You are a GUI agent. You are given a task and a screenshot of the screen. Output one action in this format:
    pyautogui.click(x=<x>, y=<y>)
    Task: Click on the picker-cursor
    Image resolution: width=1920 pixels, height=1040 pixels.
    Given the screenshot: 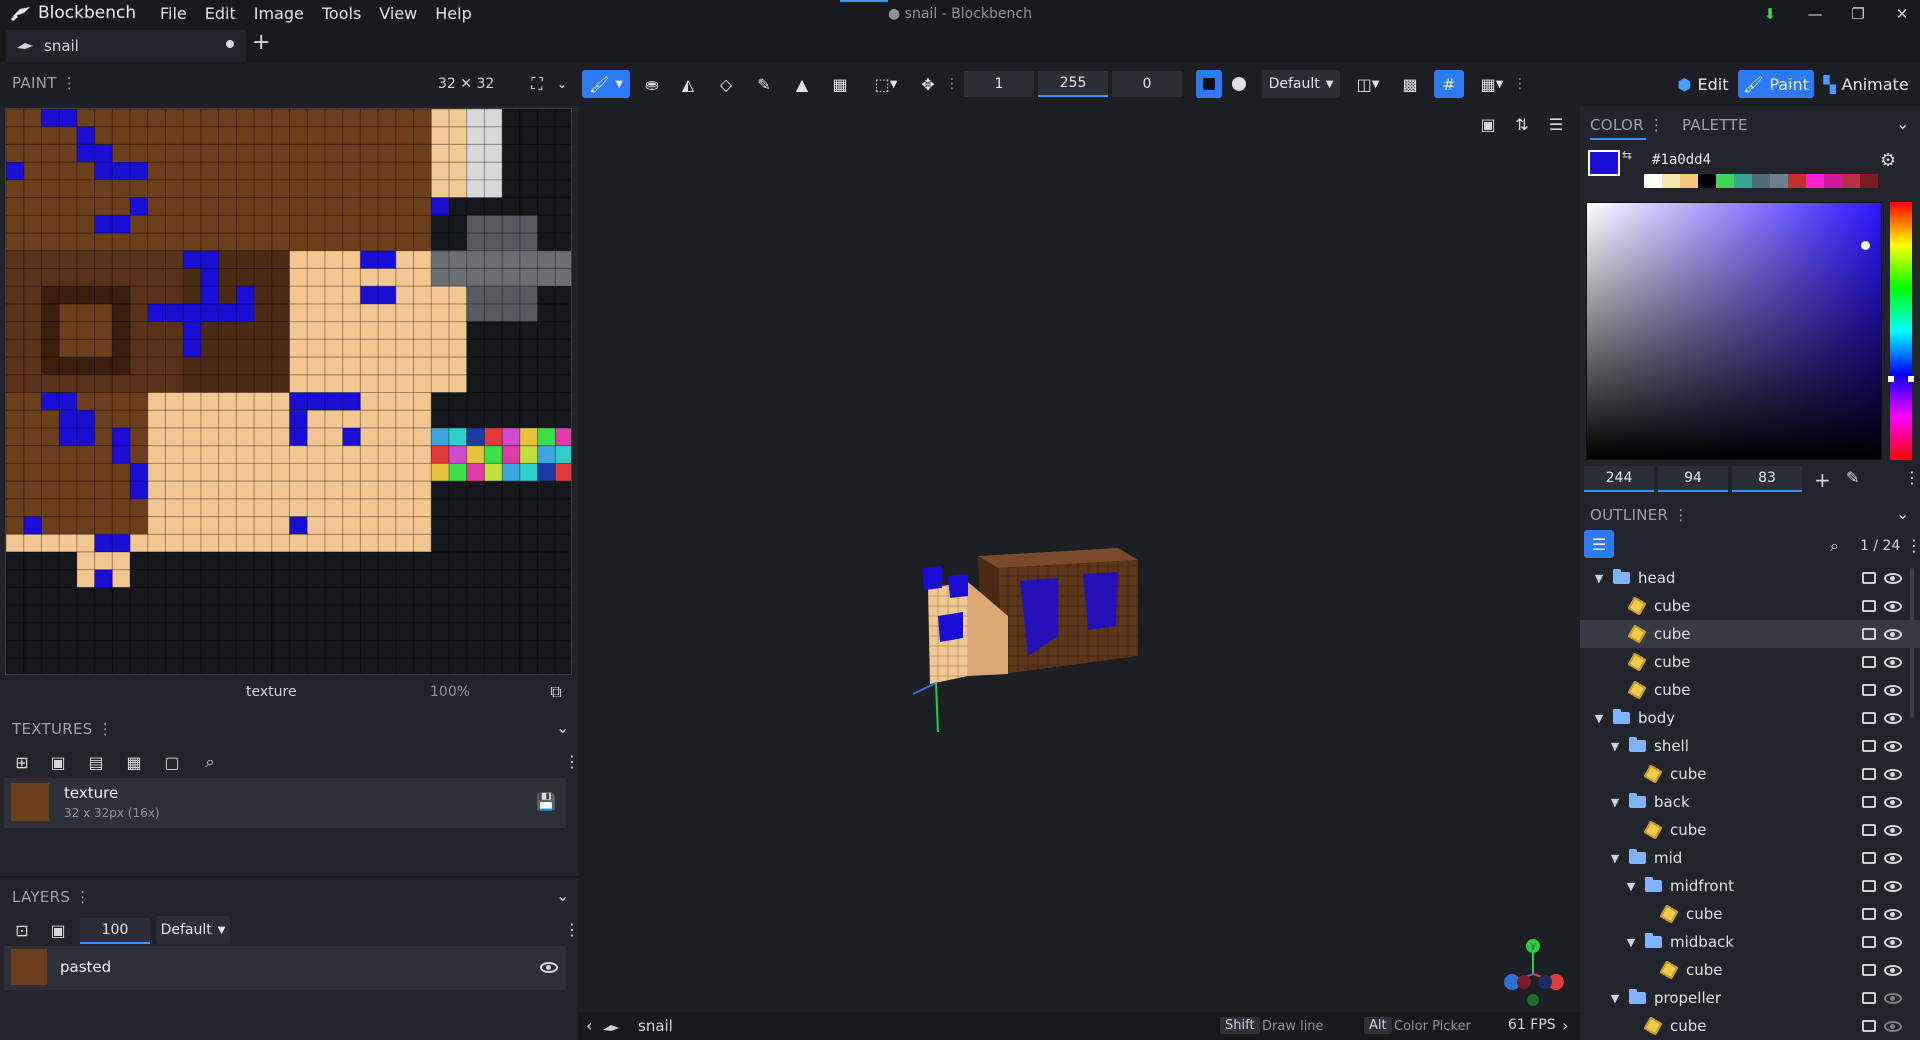 What is the action you would take?
    pyautogui.click(x=1865, y=245)
    